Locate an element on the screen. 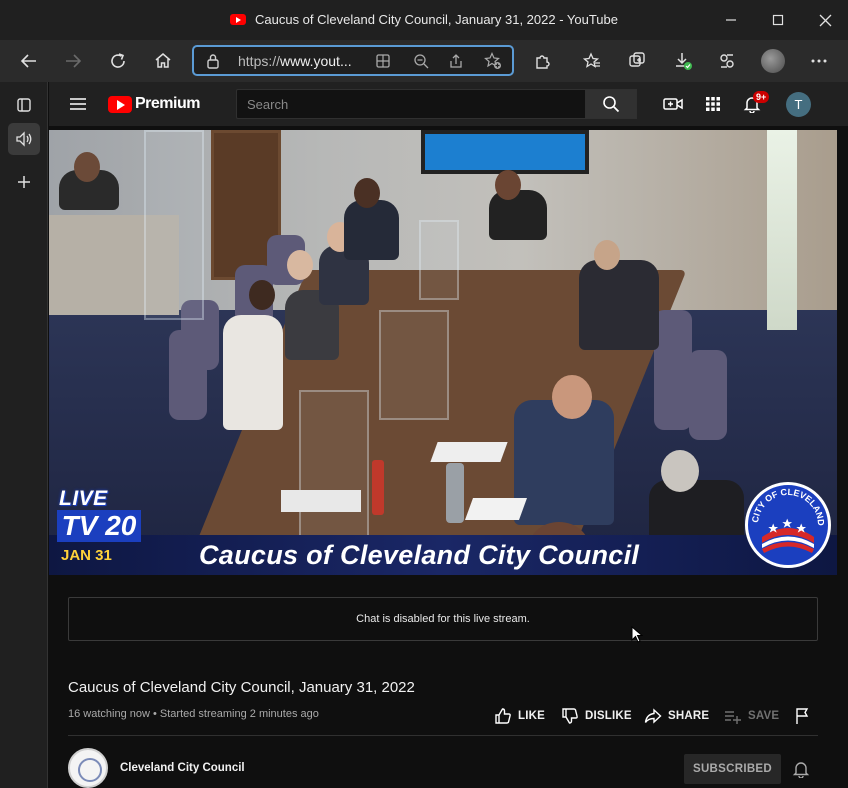  notification-count-badge: 9+ is located at coordinates (761, 97).